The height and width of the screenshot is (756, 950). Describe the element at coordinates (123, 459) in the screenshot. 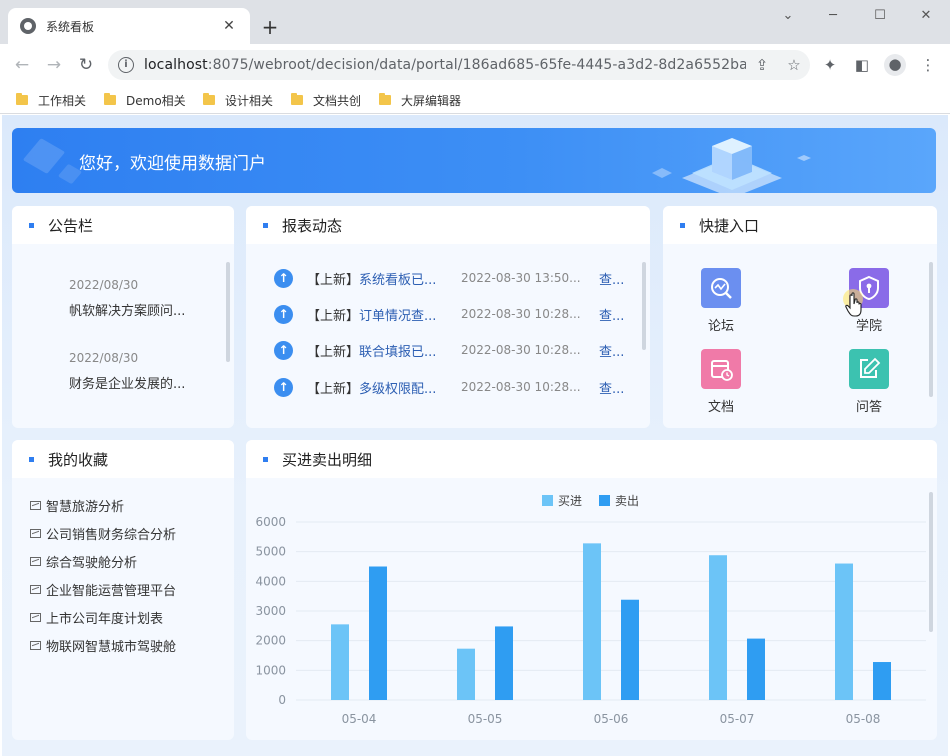

I see `card-header: 我的收藏` at that location.